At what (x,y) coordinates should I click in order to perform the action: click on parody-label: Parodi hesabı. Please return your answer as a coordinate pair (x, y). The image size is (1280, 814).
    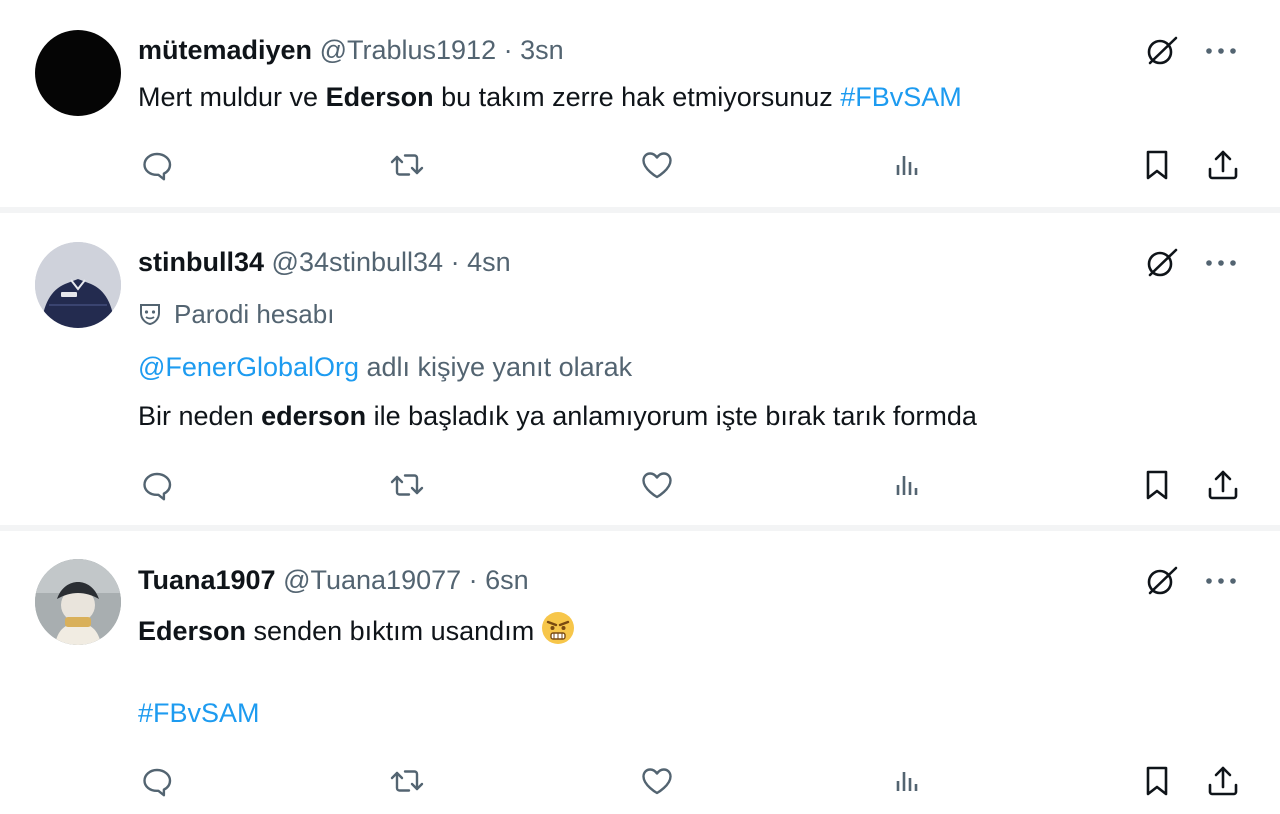
    Looking at the image, I should click on (236, 314).